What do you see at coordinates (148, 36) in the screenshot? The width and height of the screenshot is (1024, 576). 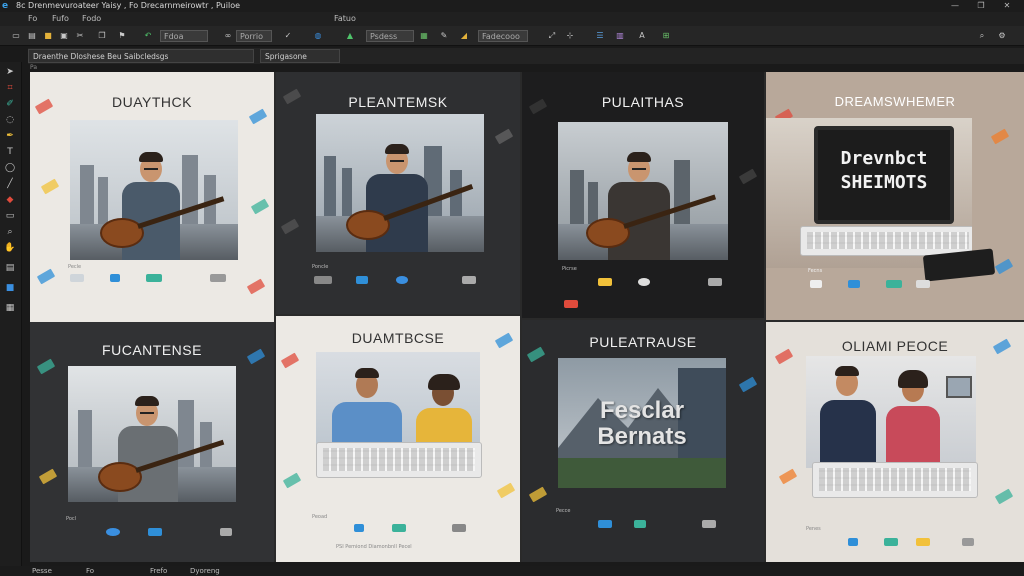 I see `undo-icon: ↶` at bounding box center [148, 36].